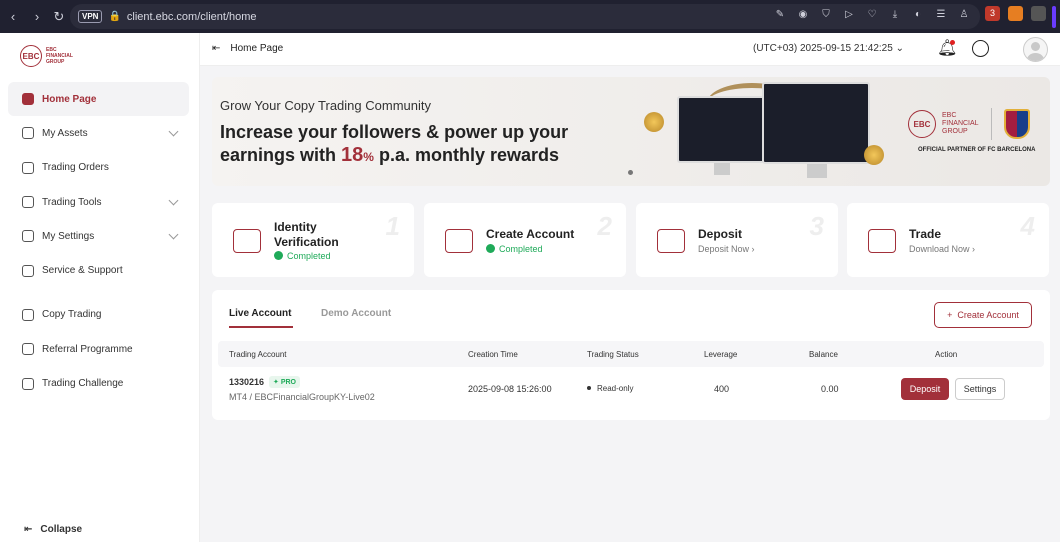 This screenshot has width=1060, height=542. Describe the element at coordinates (826, 15) in the screenshot. I see `shield-icon: ⛉` at that location.